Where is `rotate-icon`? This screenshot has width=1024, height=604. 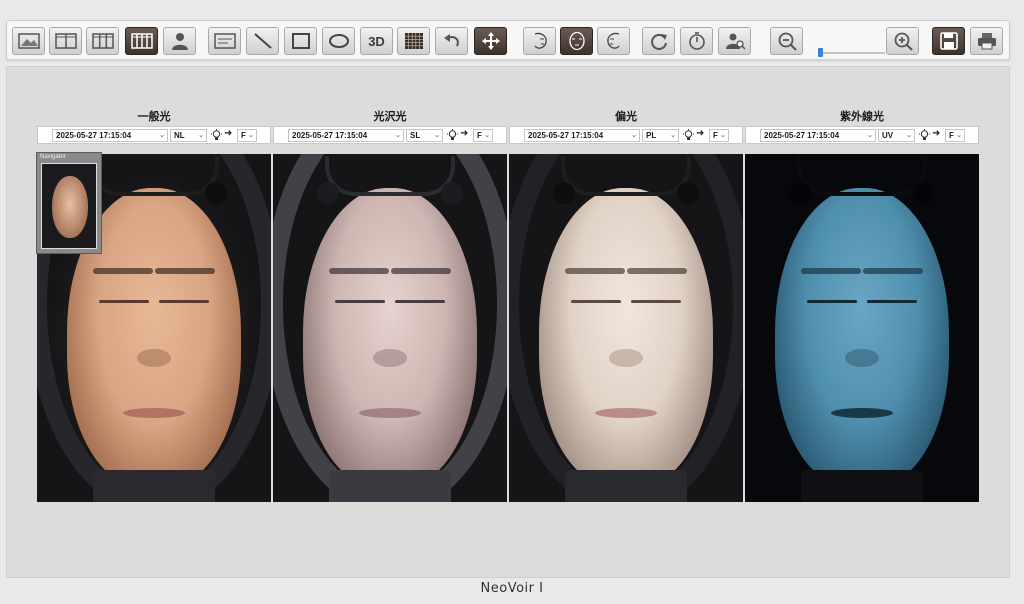
rotate-icon is located at coordinates (658, 42).